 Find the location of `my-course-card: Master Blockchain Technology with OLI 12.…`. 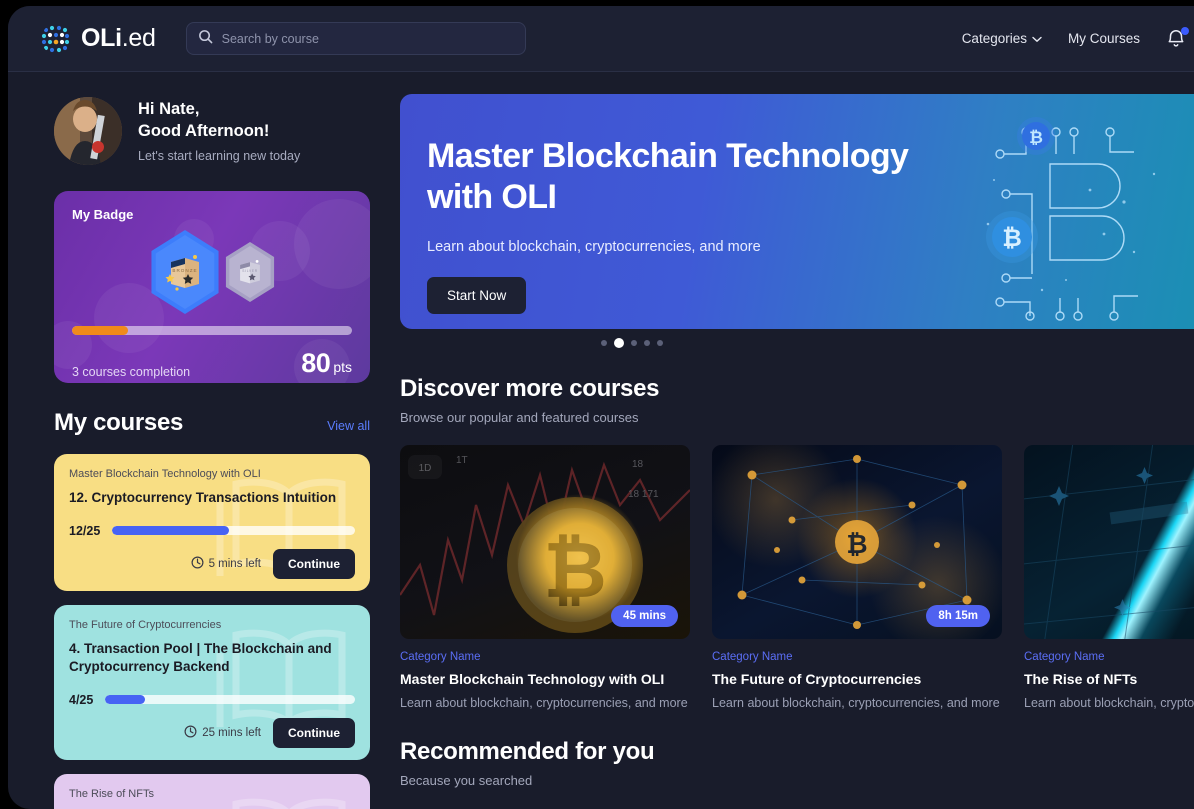

my-course-card: Master Blockchain Technology with OLI 12.… is located at coordinates (212, 522).